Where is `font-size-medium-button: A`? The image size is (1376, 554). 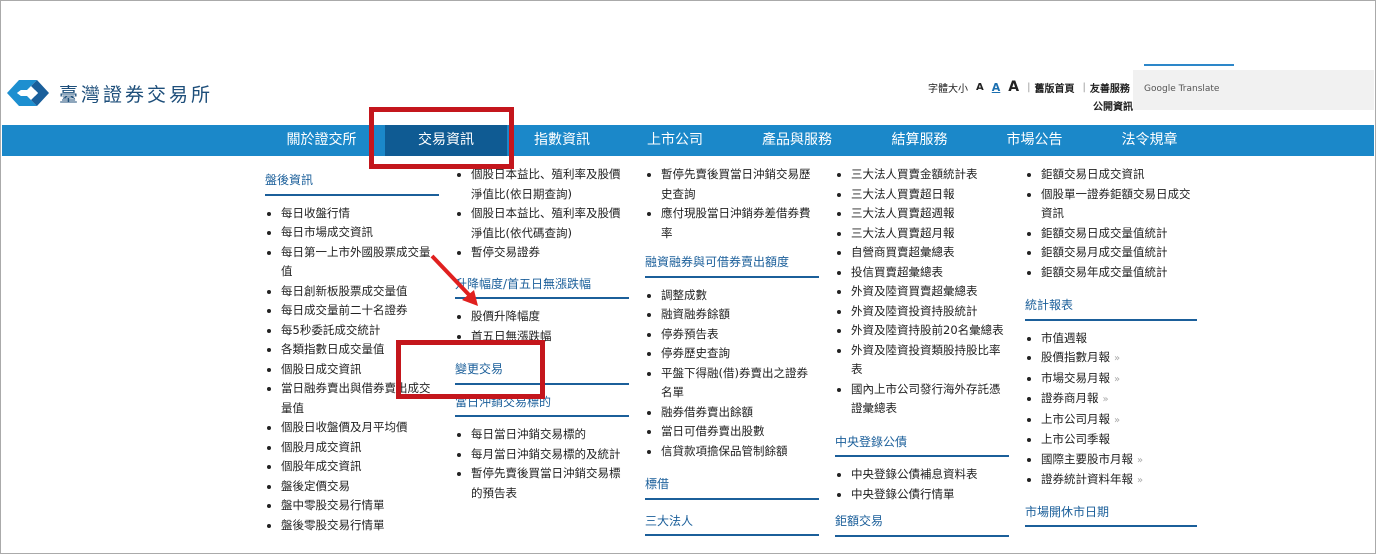
font-size-medium-button: A is located at coordinates (996, 87).